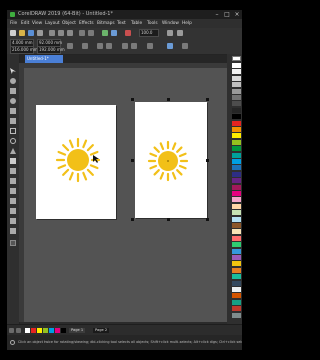 The image size is (320, 360). I want to click on color-eyedropper-tool-icon, so click(13, 211).